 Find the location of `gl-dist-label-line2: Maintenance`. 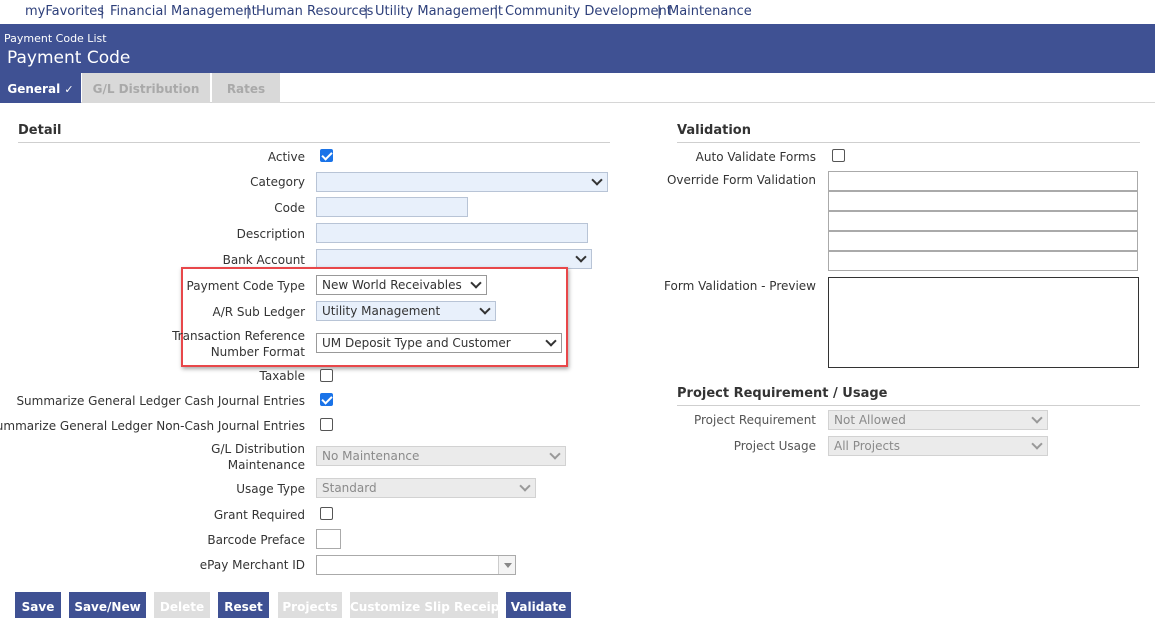

gl-dist-label-line2: Maintenance is located at coordinates (266, 465).